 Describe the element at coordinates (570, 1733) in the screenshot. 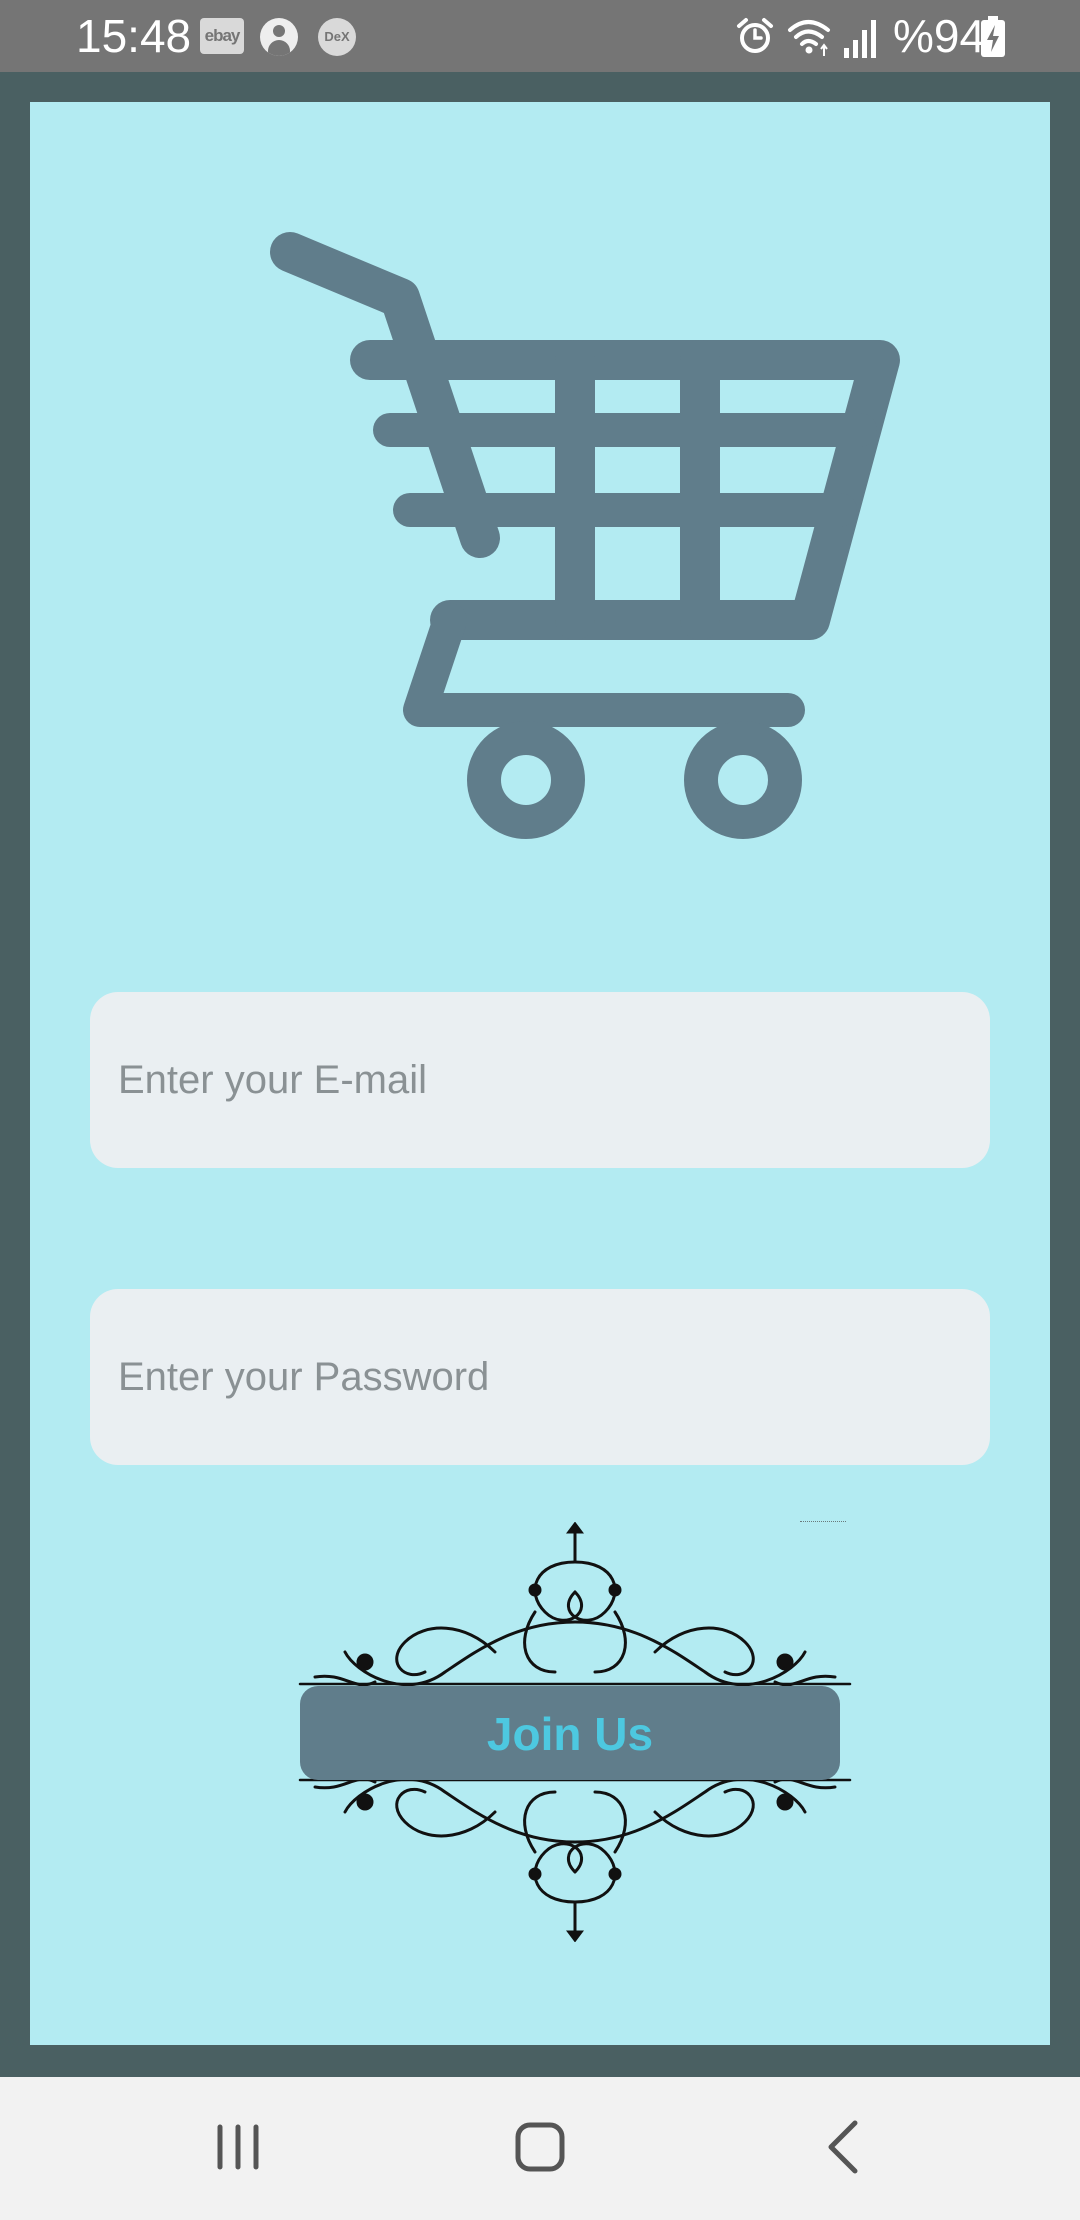

I see `join-us-button: Join Us` at that location.